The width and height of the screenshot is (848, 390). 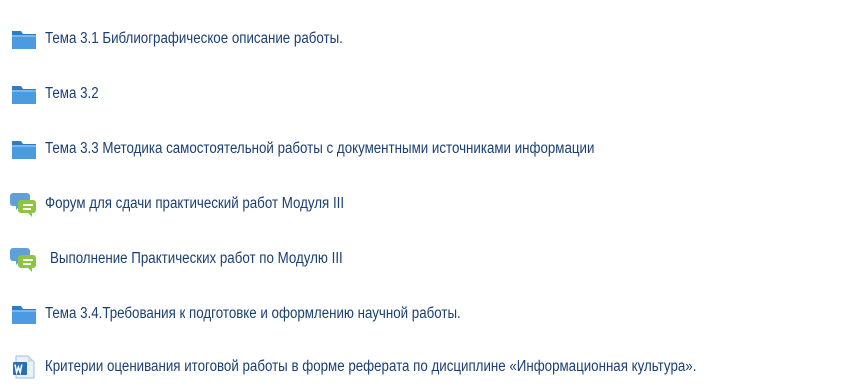 I want to click on list-item: Тема 3.2, so click(x=58, y=94).